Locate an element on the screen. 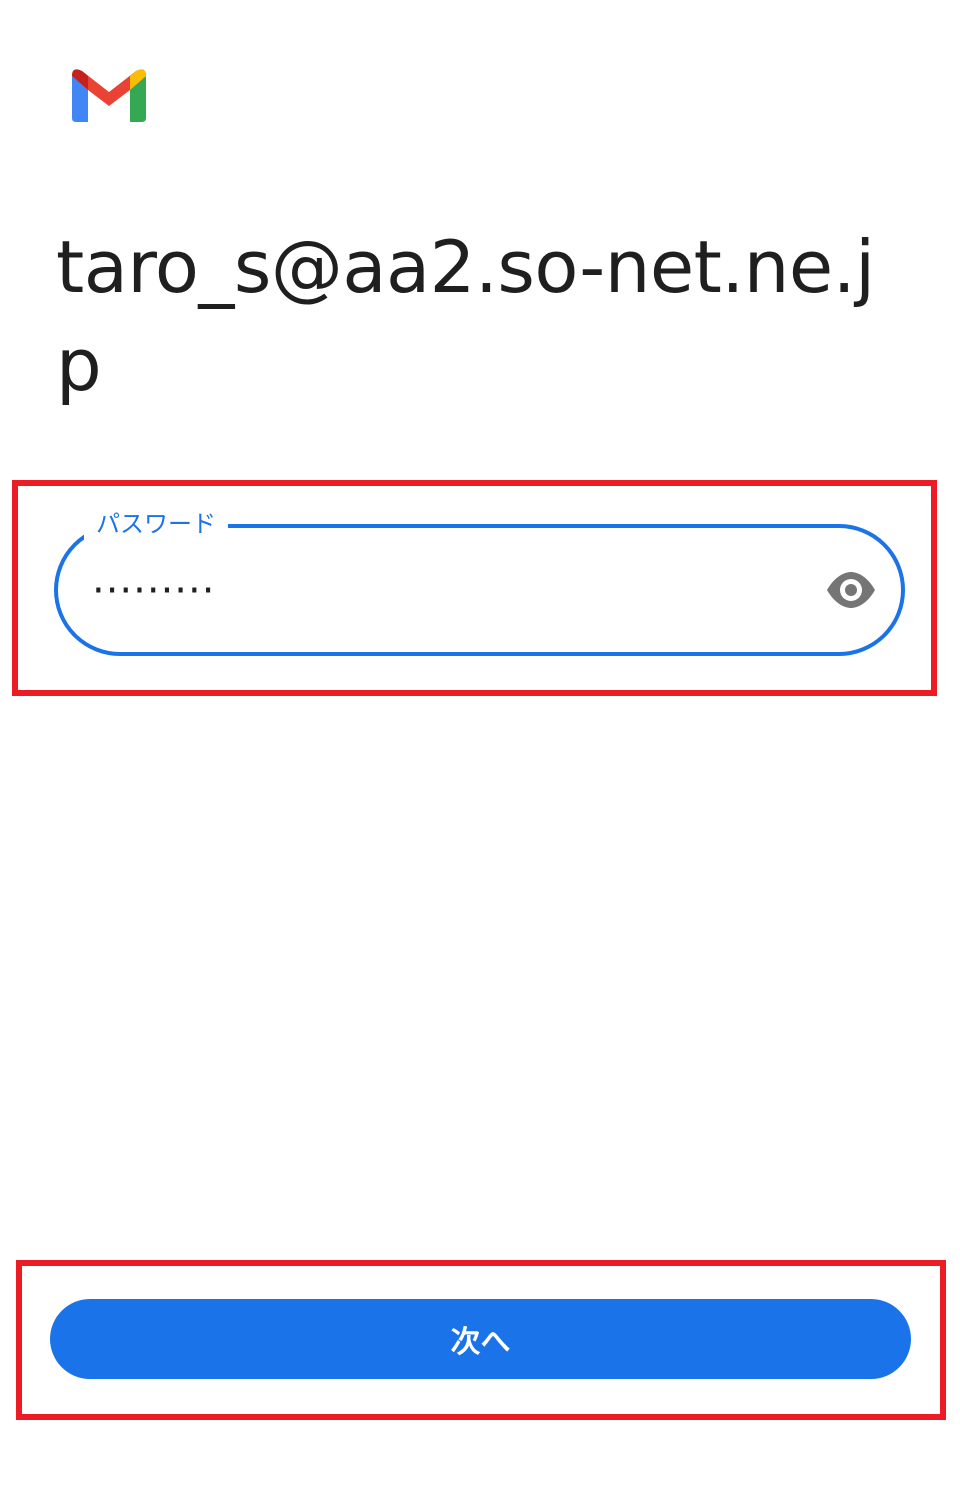 This screenshot has height=1494, width=960. gmail-logo-icon is located at coordinates (109, 96).